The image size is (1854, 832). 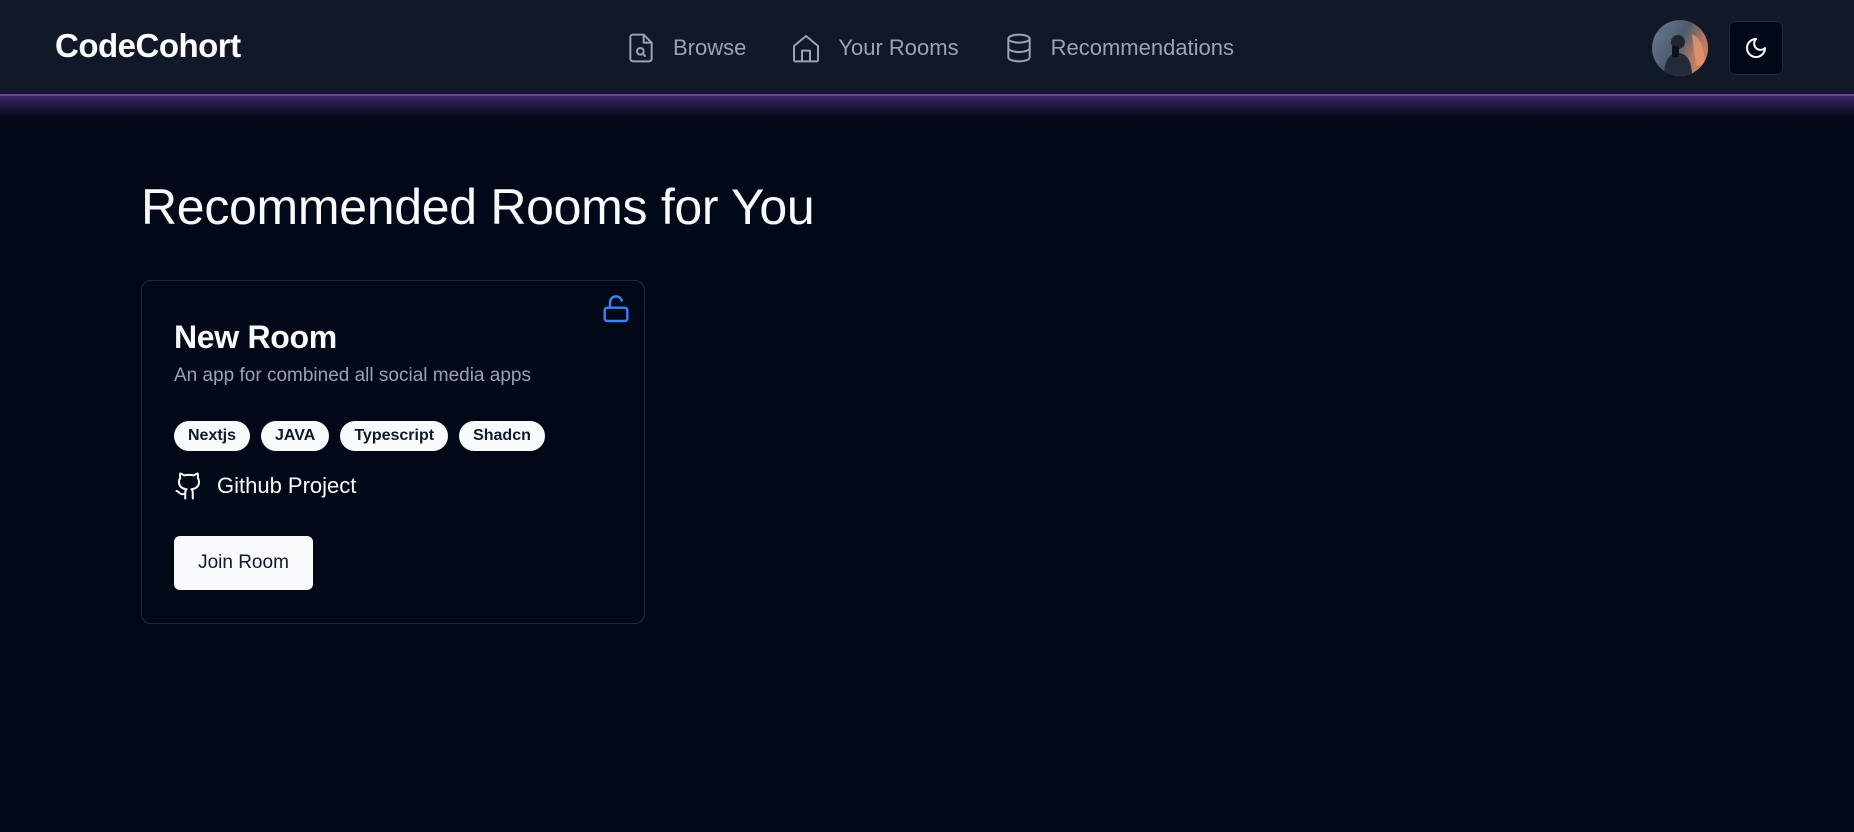 What do you see at coordinates (287, 485) in the screenshot?
I see `github-link-label: Github Project` at bounding box center [287, 485].